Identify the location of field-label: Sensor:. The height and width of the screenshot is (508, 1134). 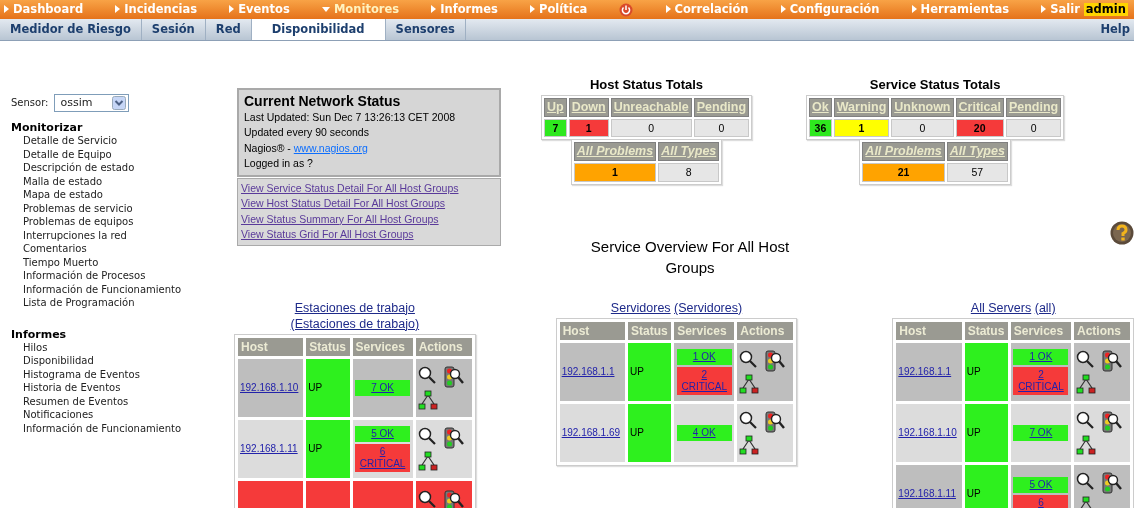
(30, 103).